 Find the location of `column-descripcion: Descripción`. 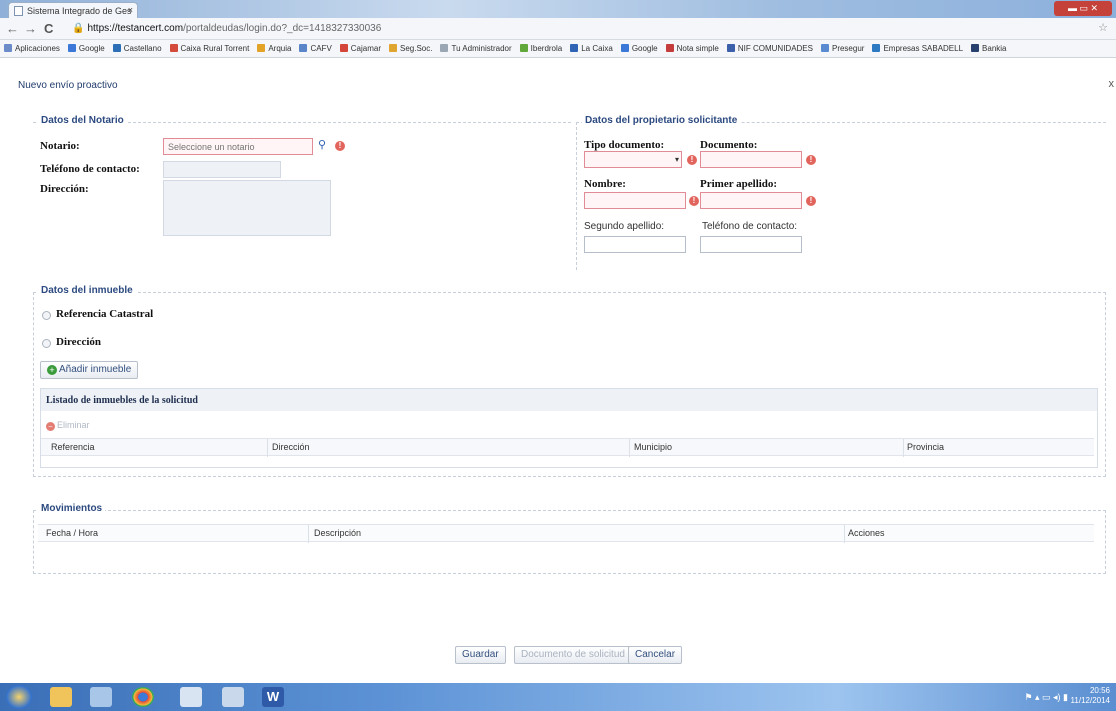

column-descripcion: Descripción is located at coordinates (337, 533).